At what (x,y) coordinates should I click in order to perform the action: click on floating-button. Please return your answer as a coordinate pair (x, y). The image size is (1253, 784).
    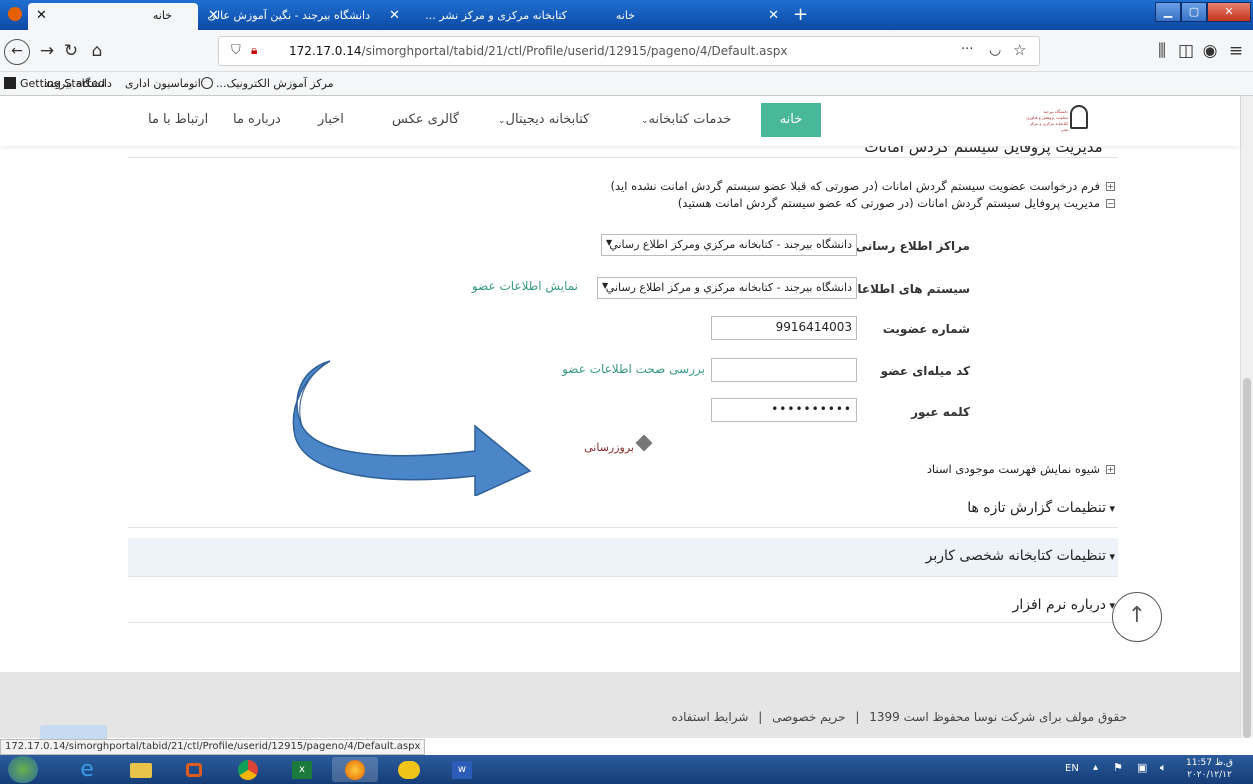
    Looking at the image, I should click on (73, 732).